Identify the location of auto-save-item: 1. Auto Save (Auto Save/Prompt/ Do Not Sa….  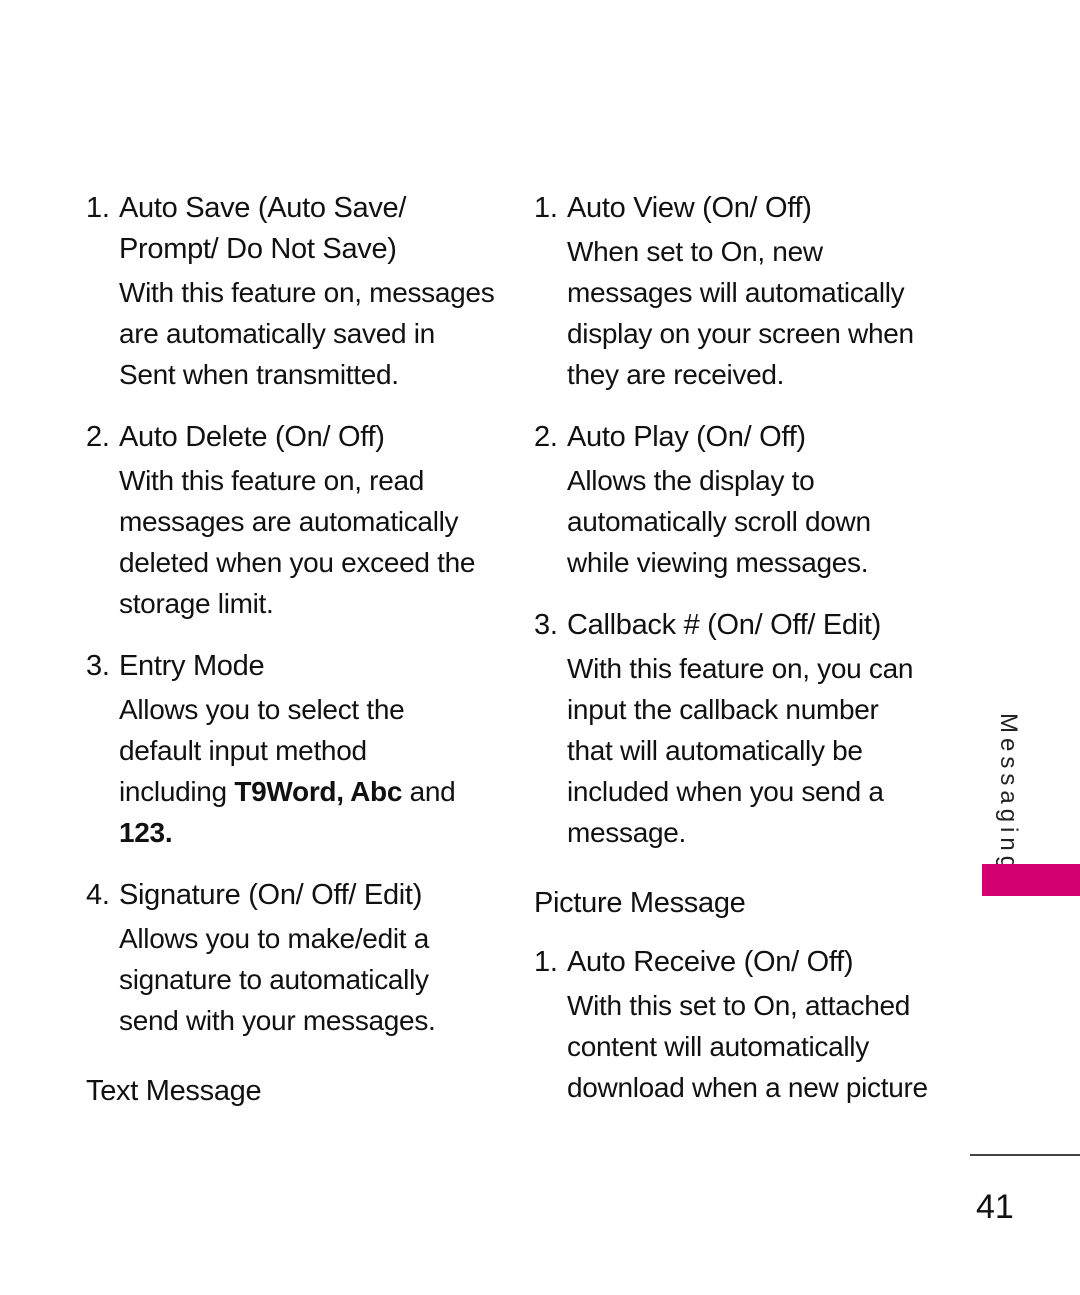
(296, 291).